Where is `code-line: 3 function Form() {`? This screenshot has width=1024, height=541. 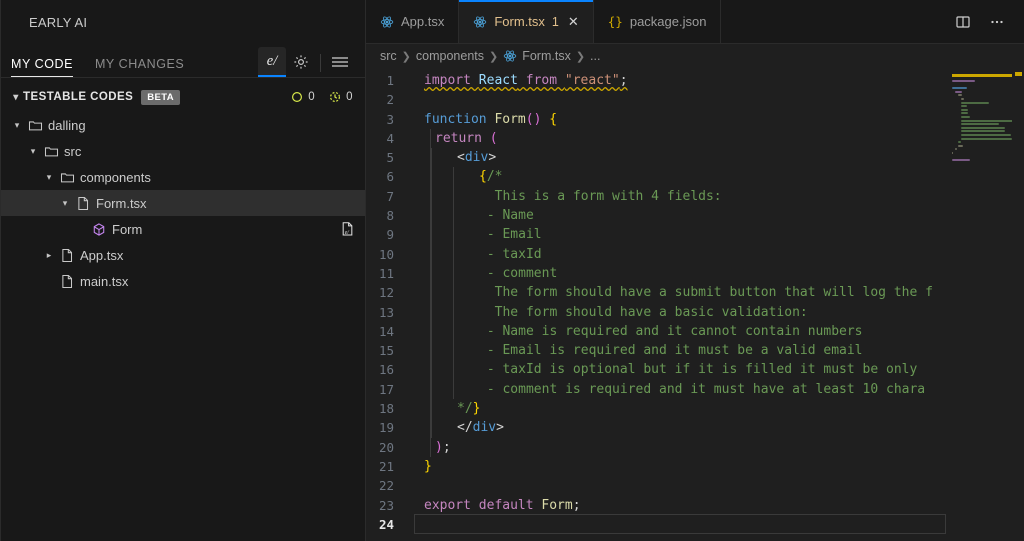 code-line: 3 function Form() { is located at coordinates (656, 119).